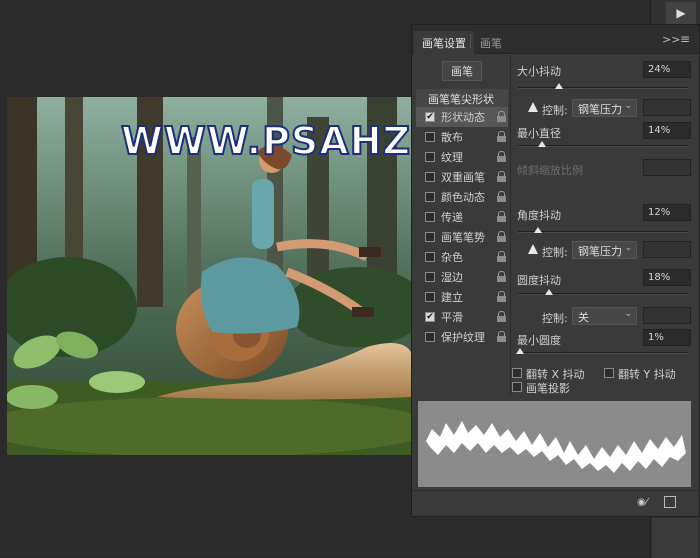 The width and height of the screenshot is (700, 558). I want to click on roundness-jitter-label: 圆度抖动, so click(539, 280).